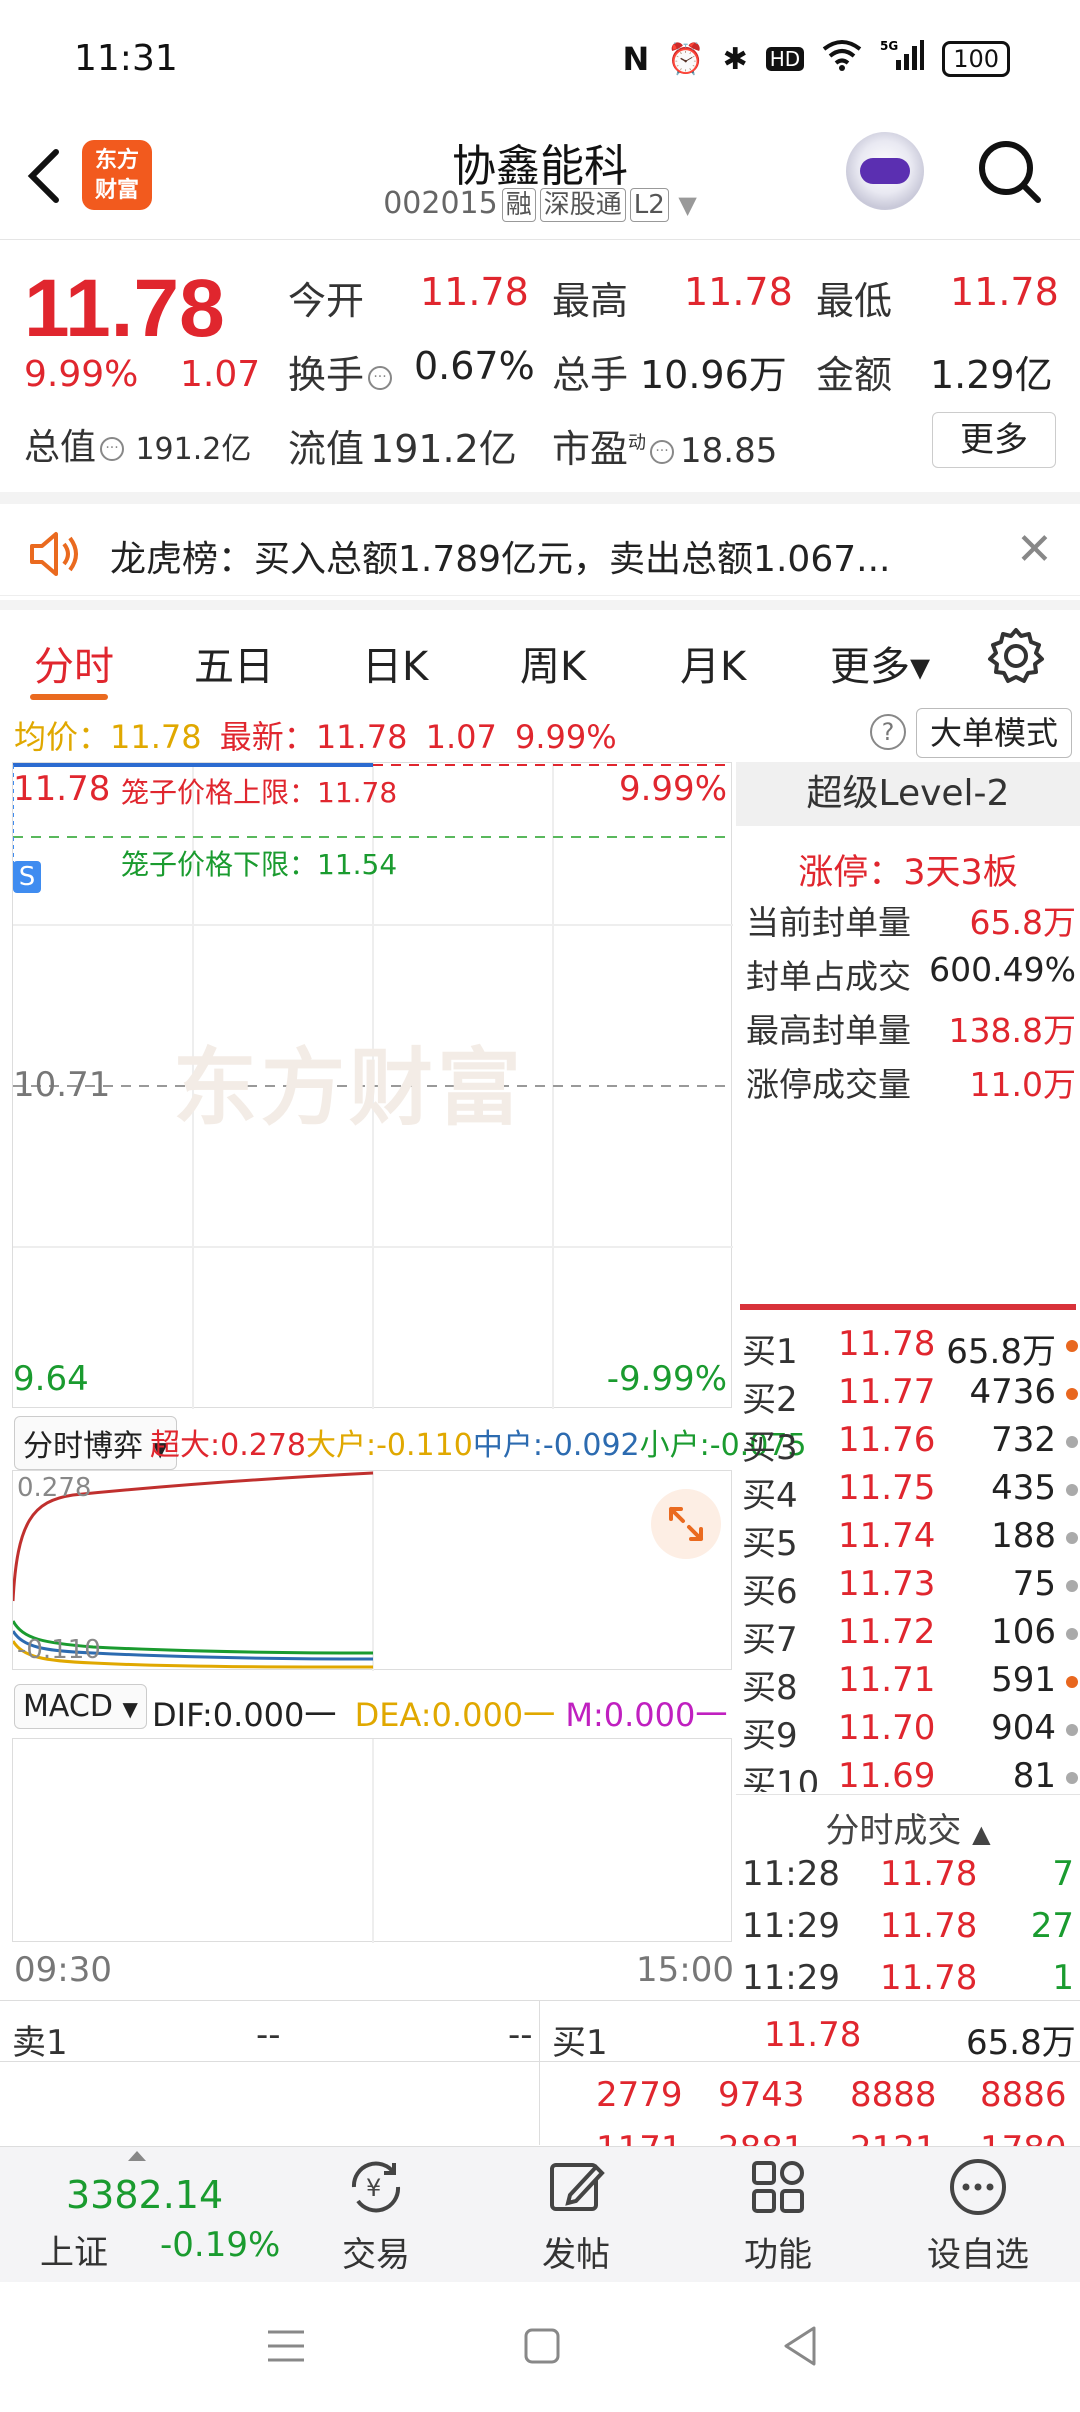  Describe the element at coordinates (1034, 1584) in the screenshot. I see `bid-volume: 75` at that location.